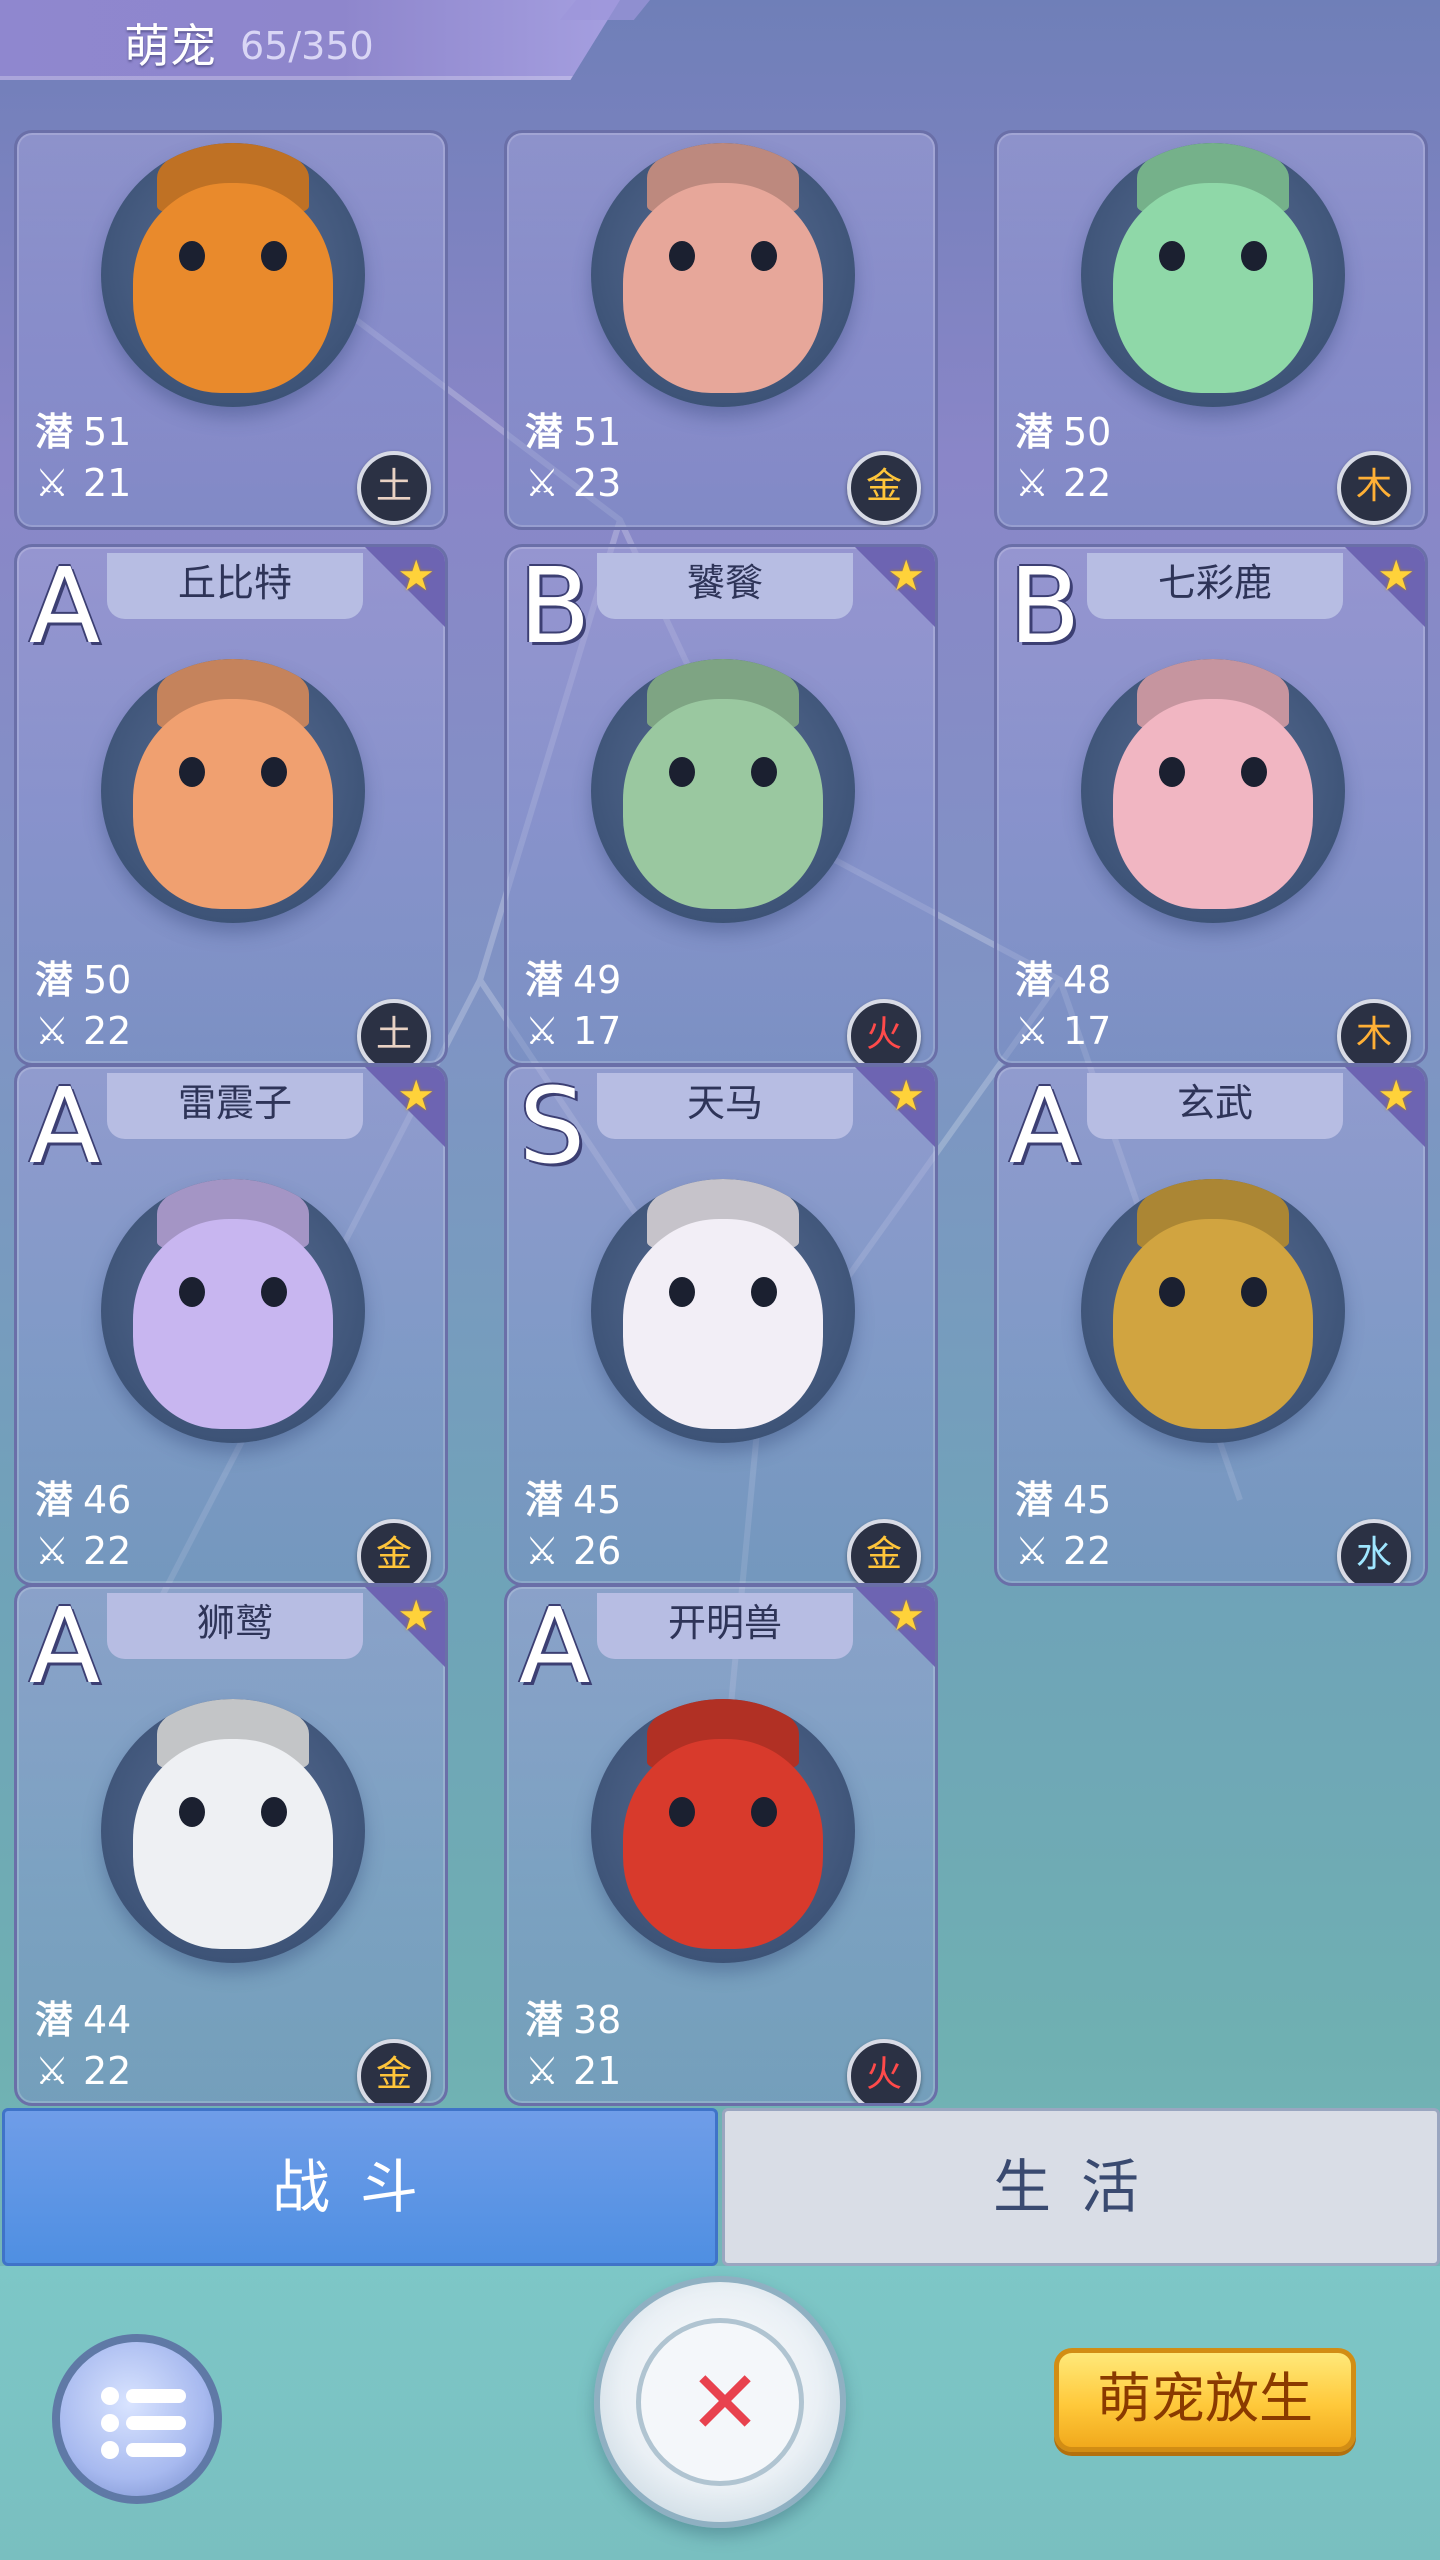  What do you see at coordinates (725, 2402) in the screenshot?
I see `close-icon: ✕` at bounding box center [725, 2402].